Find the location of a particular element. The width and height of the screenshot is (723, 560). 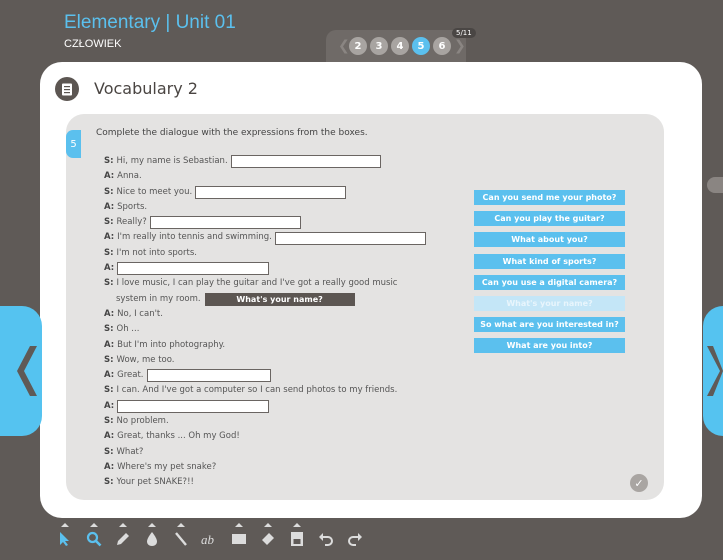

check-icon: ✓ is located at coordinates (639, 483).